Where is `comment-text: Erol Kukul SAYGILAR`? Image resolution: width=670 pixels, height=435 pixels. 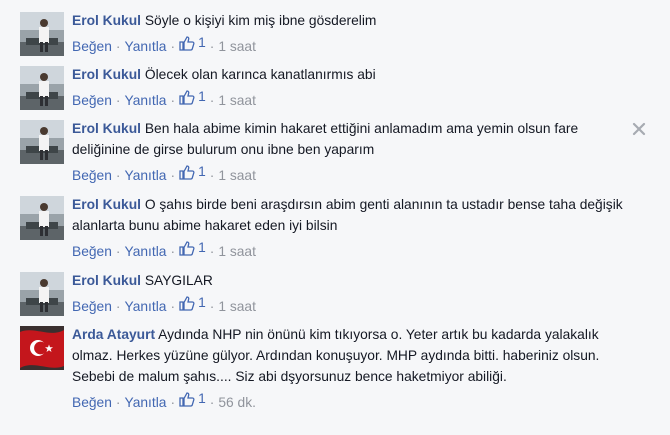
comment-text: Erol Kukul SAYGILAR is located at coordinates (351, 280).